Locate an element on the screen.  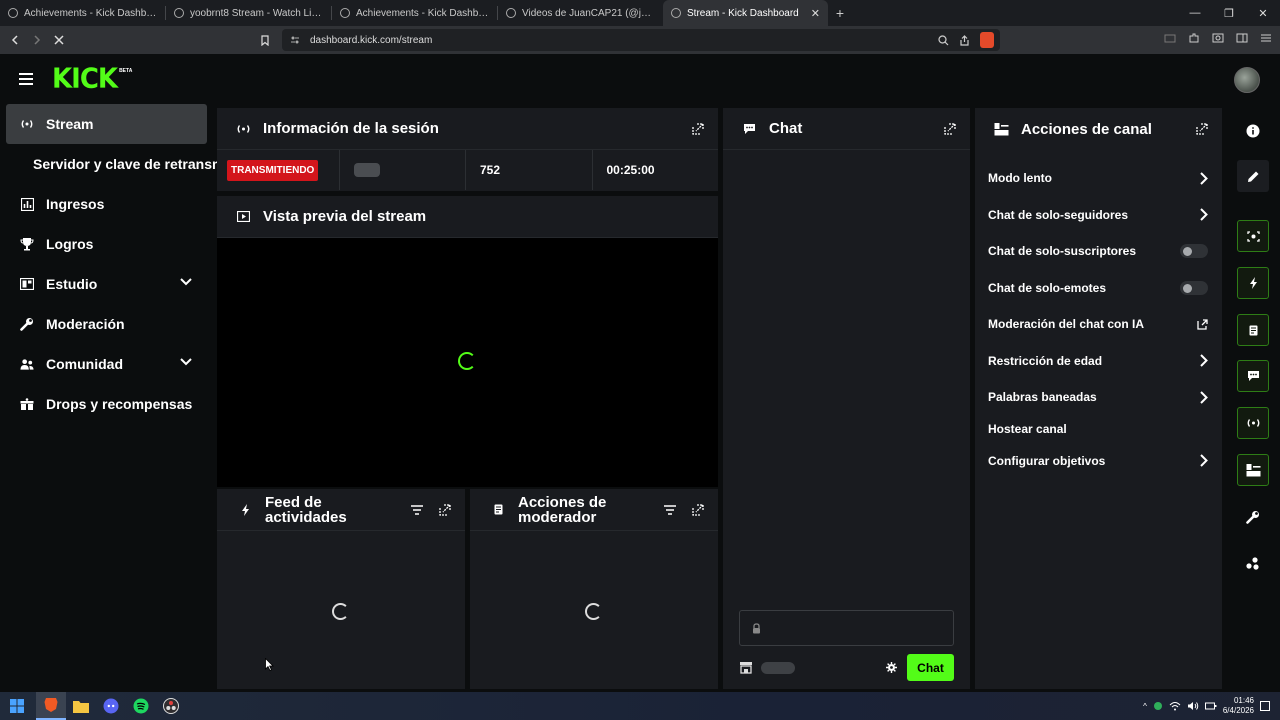
browser-tab: yoobrnt8 Stream - Watch Live on Kick is located at coordinates (248, 13).